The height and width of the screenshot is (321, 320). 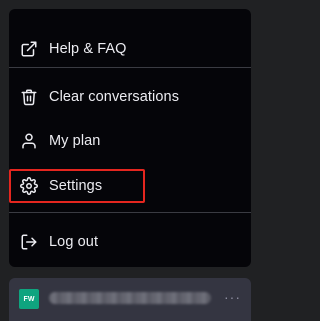 What do you see at coordinates (130, 242) in the screenshot?
I see `log-out-item: Log out` at bounding box center [130, 242].